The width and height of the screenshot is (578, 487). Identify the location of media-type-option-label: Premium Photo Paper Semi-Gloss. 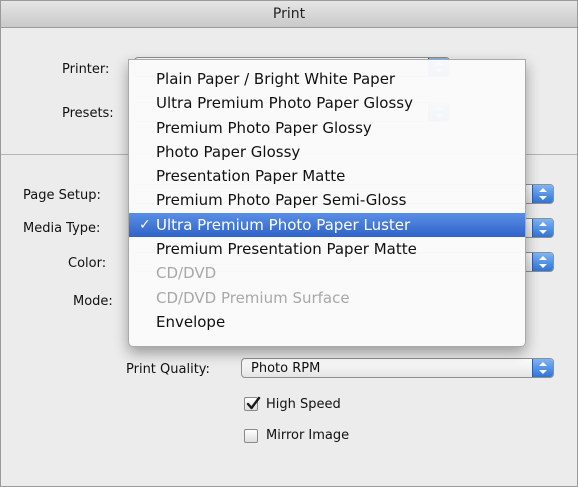
(281, 200).